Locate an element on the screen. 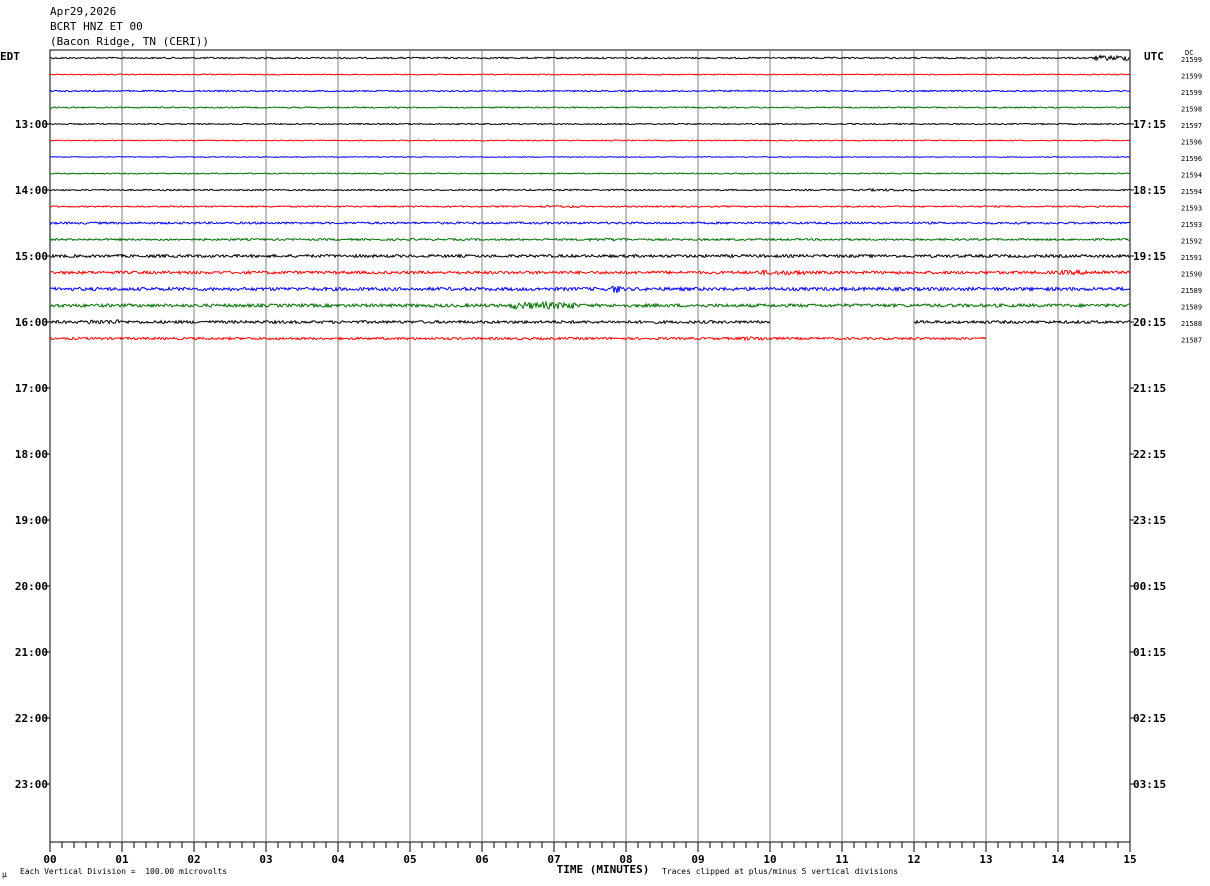 The image size is (1210, 886). dc-offset-value: 21598 is located at coordinates (1191, 110).